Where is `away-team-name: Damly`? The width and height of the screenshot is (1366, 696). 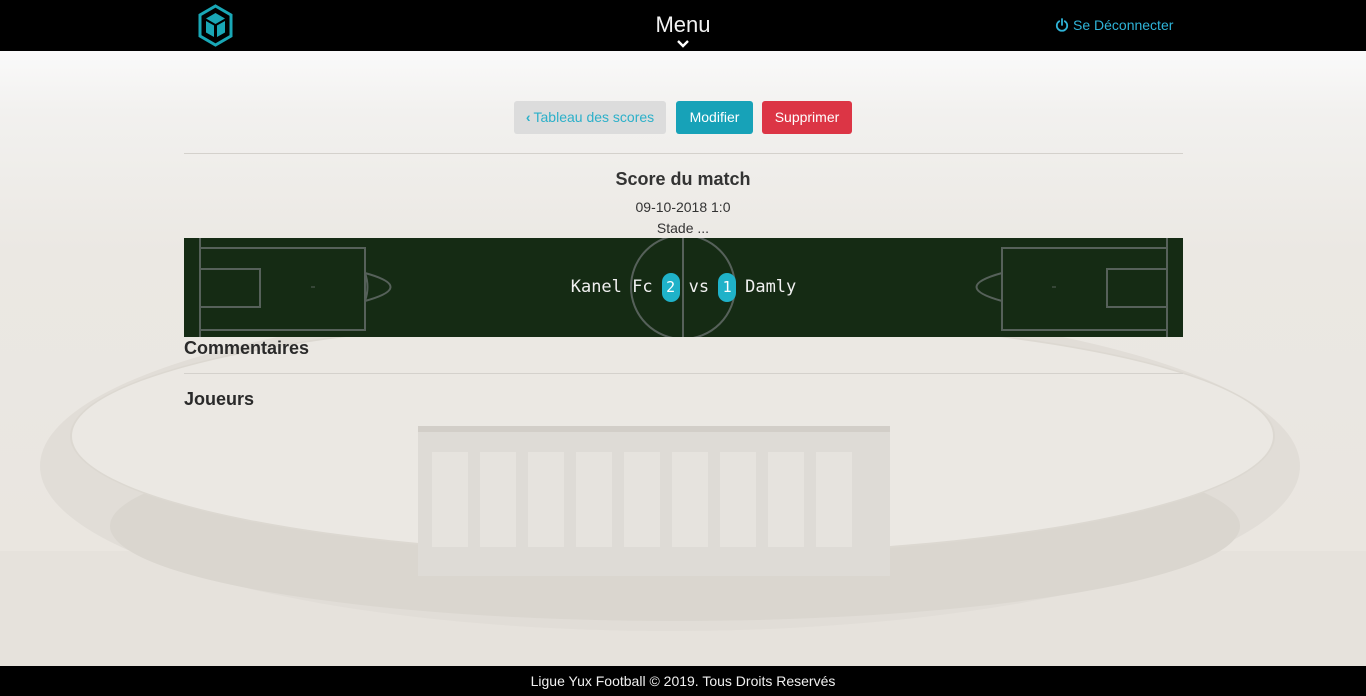
away-team-name: Damly is located at coordinates (771, 287).